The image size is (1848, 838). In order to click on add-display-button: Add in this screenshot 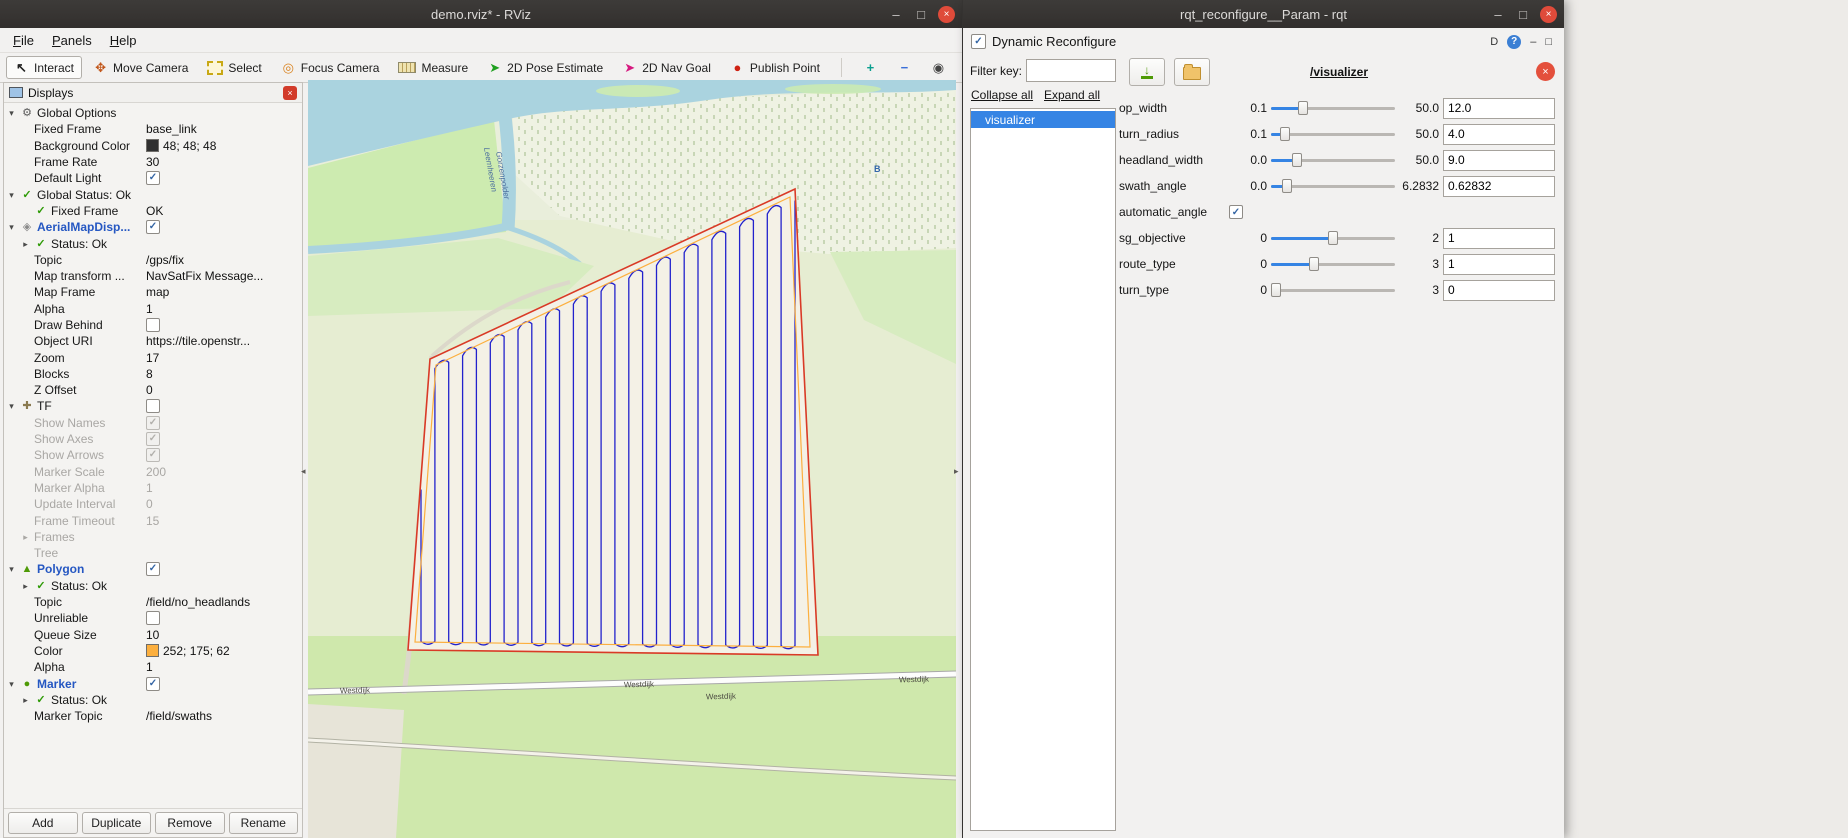, I will do `click(43, 823)`.